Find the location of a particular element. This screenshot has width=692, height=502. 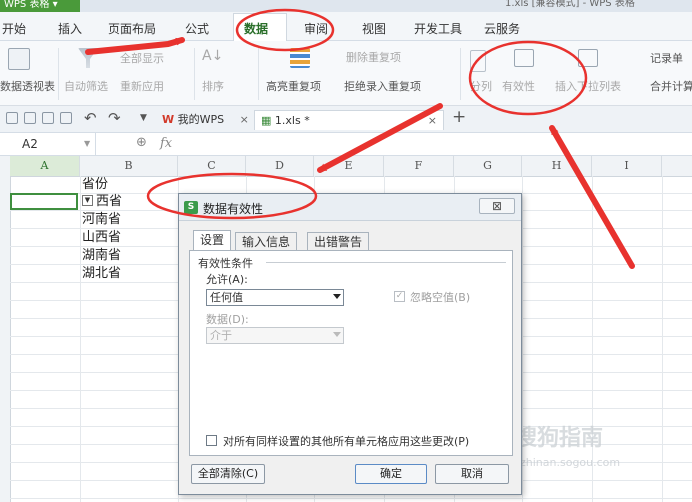

highlight-dialog-title is located at coordinates (232, 196).